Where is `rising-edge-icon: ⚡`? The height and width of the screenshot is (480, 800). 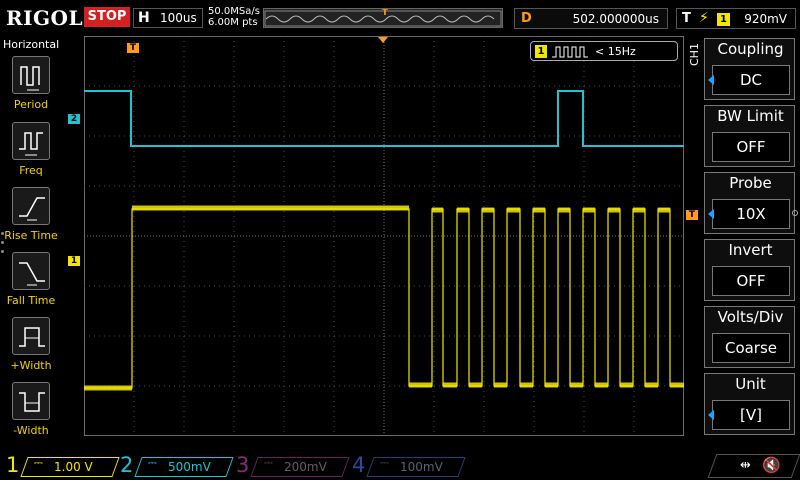 rising-edge-icon: ⚡ is located at coordinates (704, 18).